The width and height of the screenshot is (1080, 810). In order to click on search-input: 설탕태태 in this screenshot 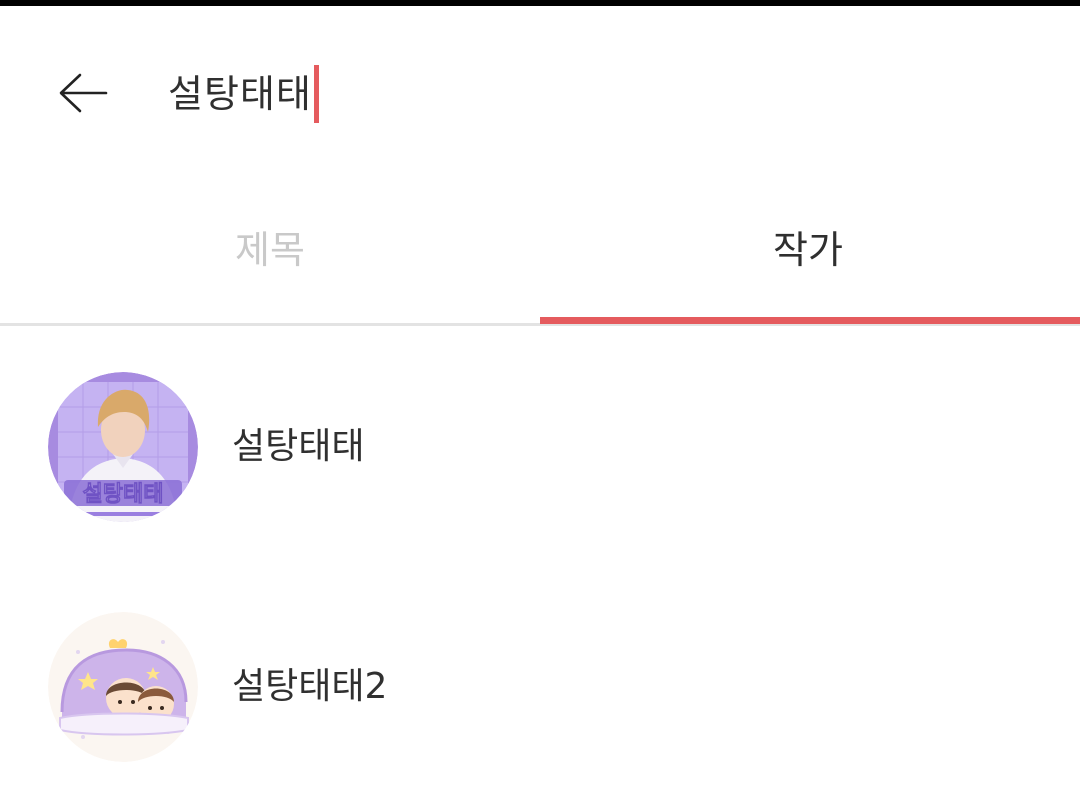, I will do `click(243, 94)`.